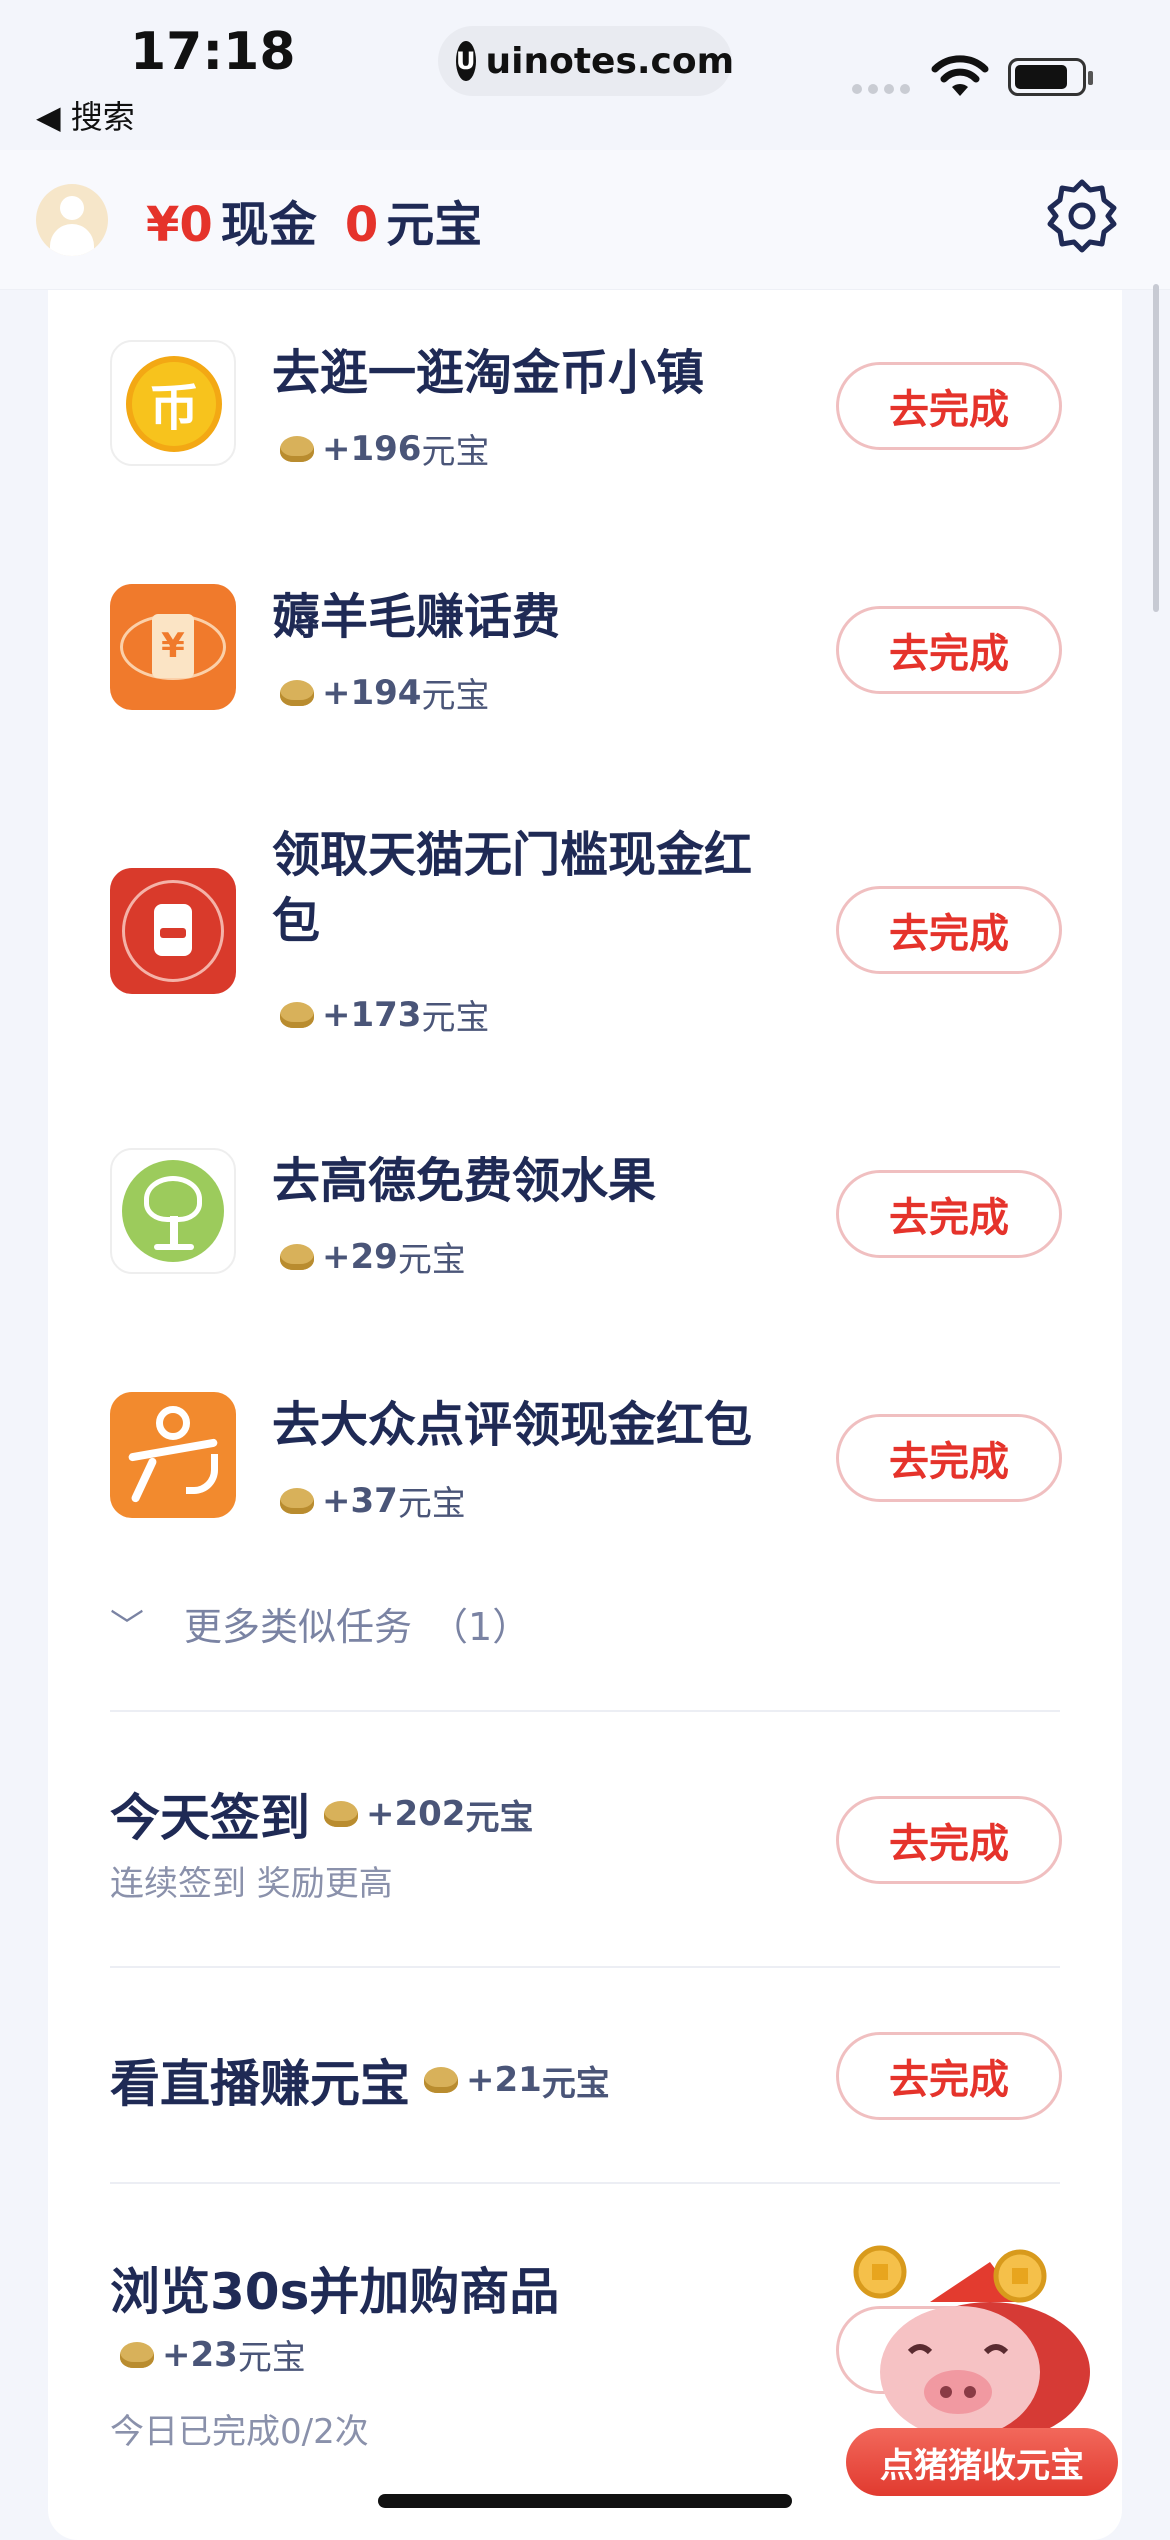  What do you see at coordinates (251, 1884) in the screenshot?
I see `checkin-subtitle: 连续签到 奖励更高` at bounding box center [251, 1884].